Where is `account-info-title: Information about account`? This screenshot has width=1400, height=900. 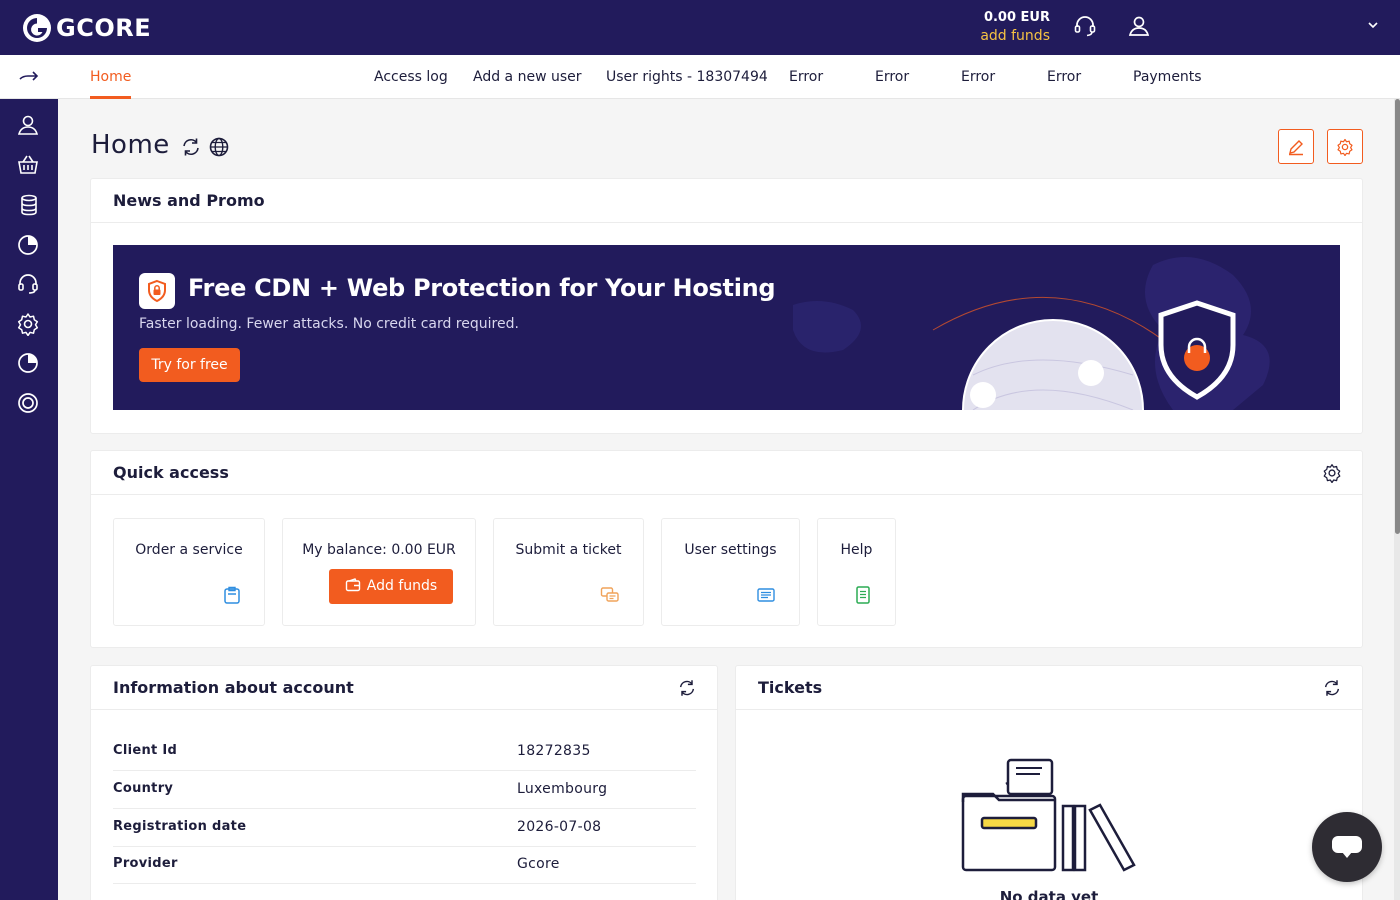
account-info-title: Information about account is located at coordinates (404, 688).